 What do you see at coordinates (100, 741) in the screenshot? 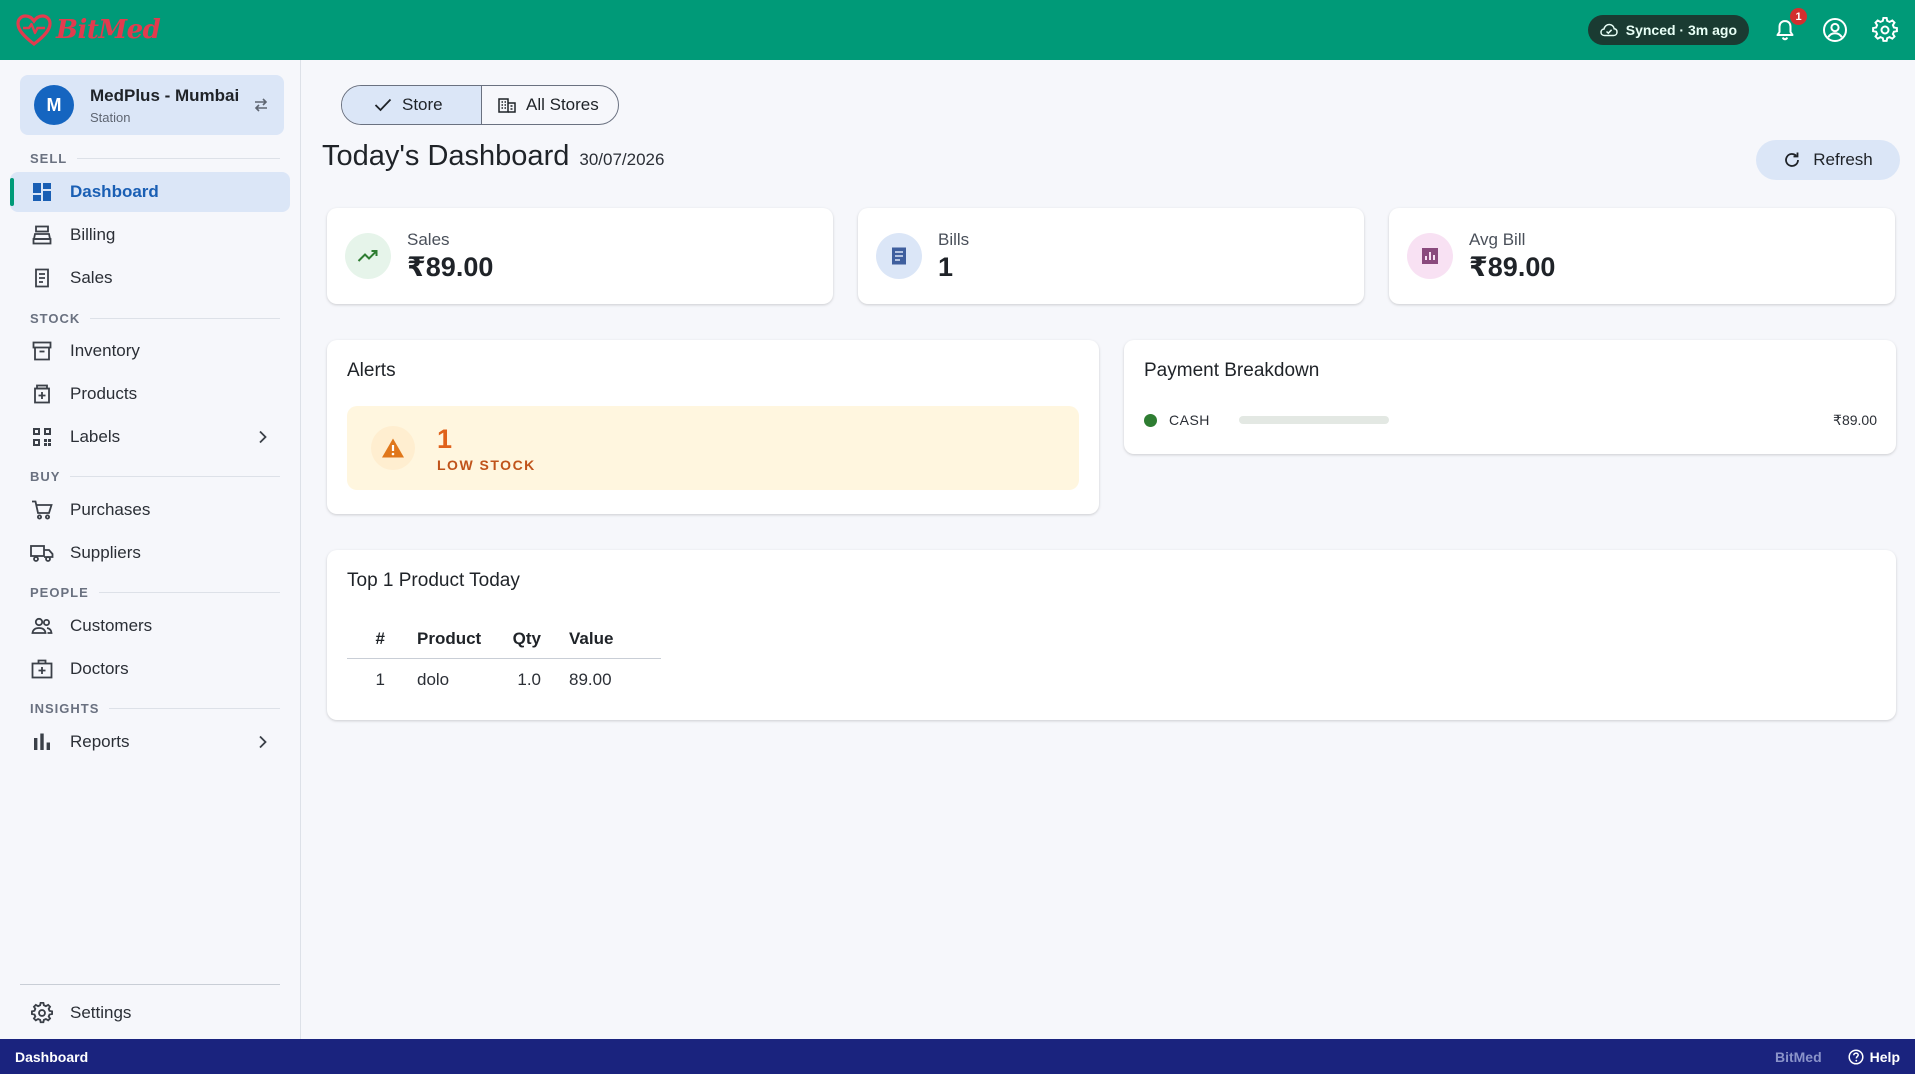
I see `sidebar-item-label: Reports` at bounding box center [100, 741].